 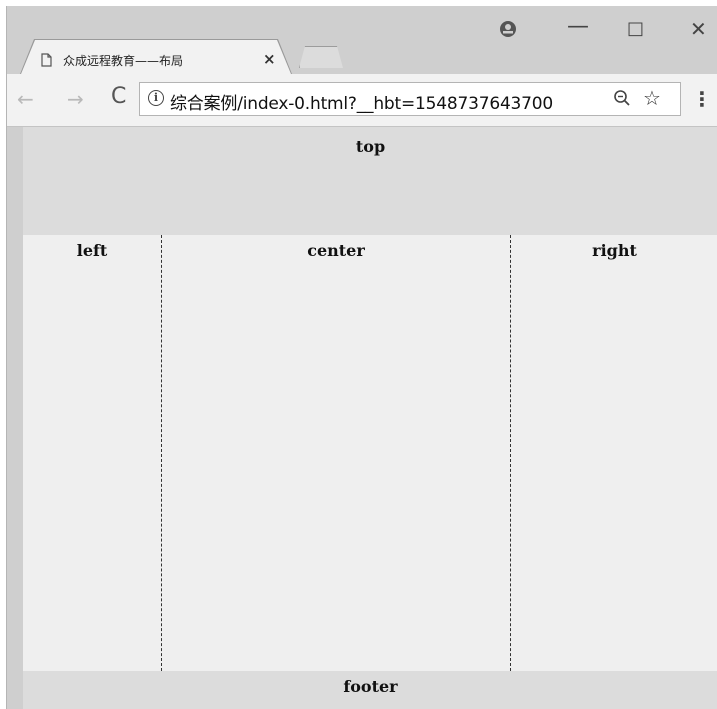 What do you see at coordinates (578, 26) in the screenshot?
I see `minimize-button: —` at bounding box center [578, 26].